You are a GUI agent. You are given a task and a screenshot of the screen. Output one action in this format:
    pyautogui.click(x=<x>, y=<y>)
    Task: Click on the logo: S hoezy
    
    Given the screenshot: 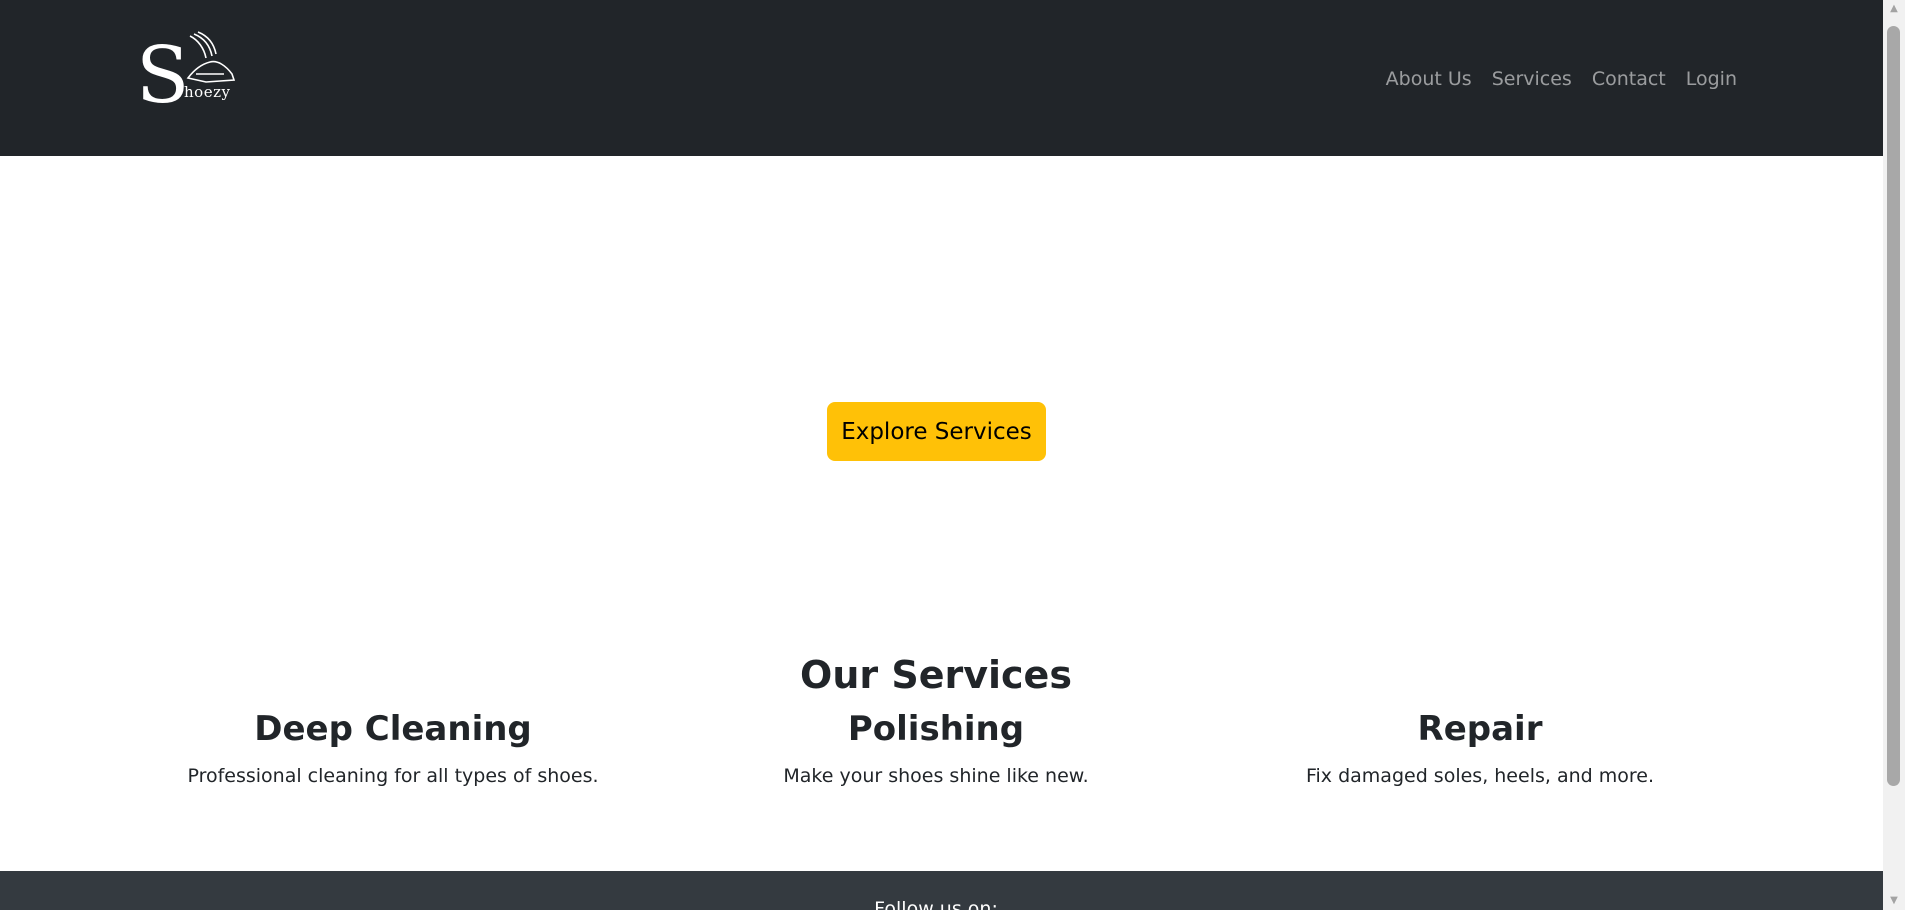 What is the action you would take?
    pyautogui.click(x=188, y=70)
    